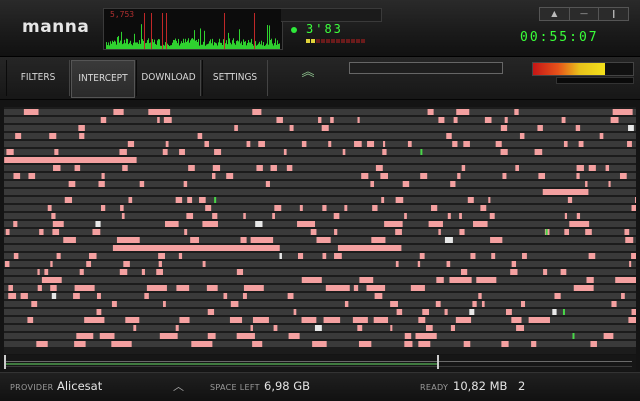 Image resolution: width=640 pixels, height=401 pixels. I want to click on progress-slider, so click(426, 68).